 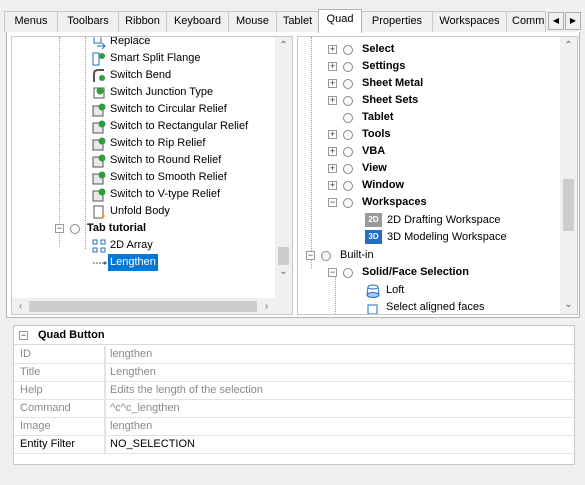 I want to click on tree-group-view: + View, so click(x=429, y=168).